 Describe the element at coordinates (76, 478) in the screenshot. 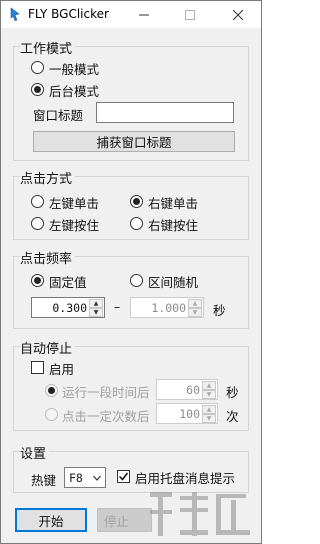

I see `hotkey-value: F8` at that location.